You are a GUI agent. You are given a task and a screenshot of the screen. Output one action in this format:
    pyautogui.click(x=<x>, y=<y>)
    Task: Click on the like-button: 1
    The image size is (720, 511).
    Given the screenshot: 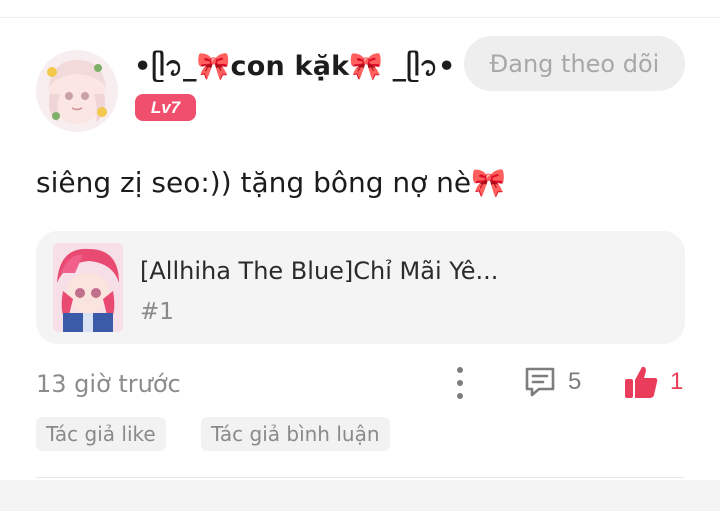 What is the action you would take?
    pyautogui.click(x=652, y=382)
    